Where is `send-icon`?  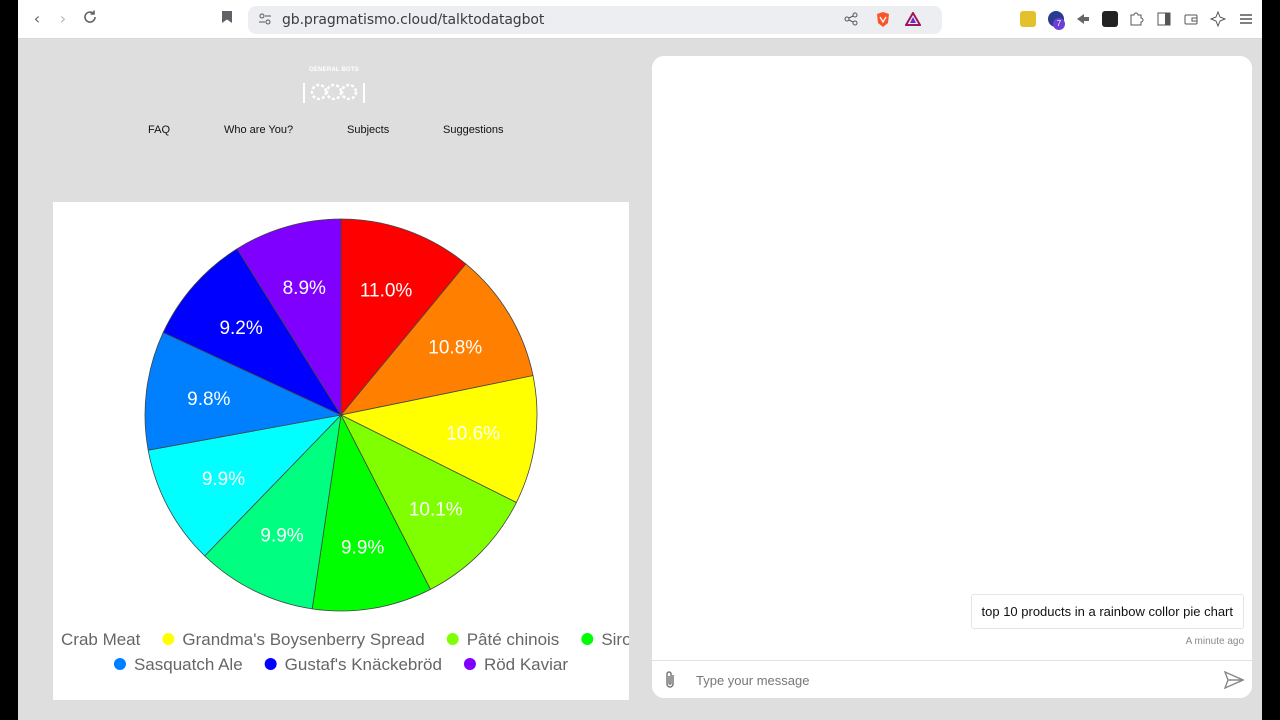 send-icon is located at coordinates (1234, 680).